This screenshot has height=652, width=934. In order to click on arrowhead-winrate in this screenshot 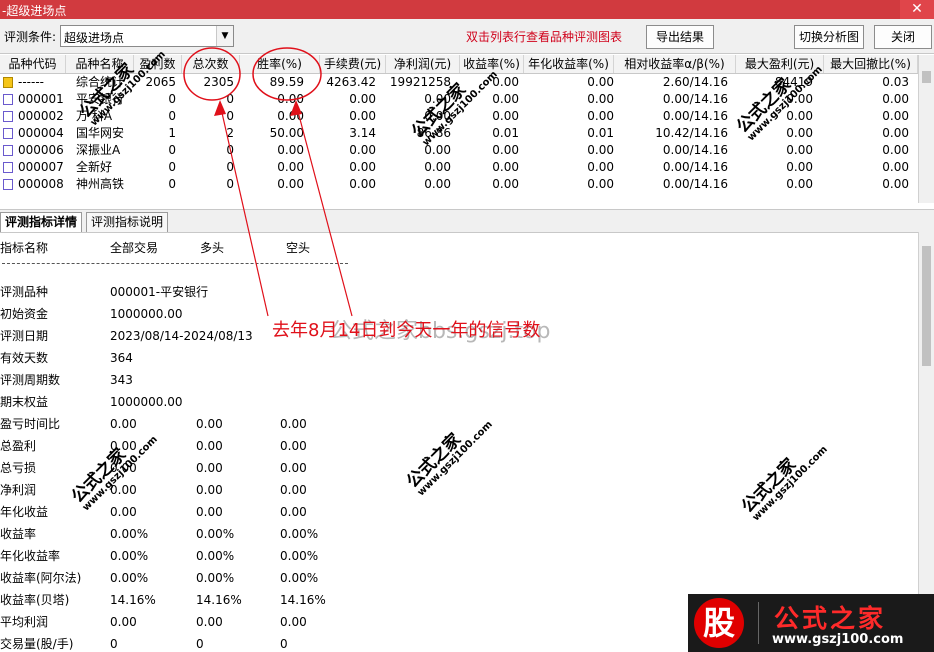, I will do `click(296, 108)`.